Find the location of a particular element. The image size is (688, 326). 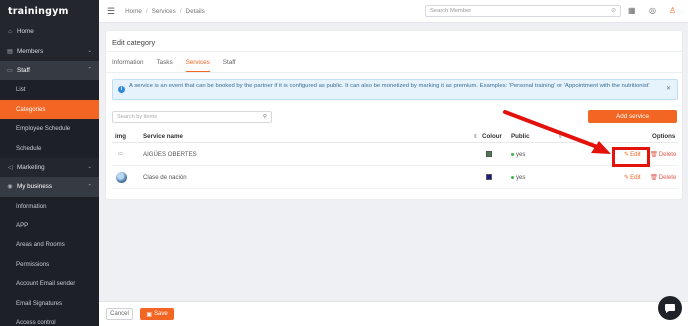

breadcrumb-services: Services is located at coordinates (164, 11).